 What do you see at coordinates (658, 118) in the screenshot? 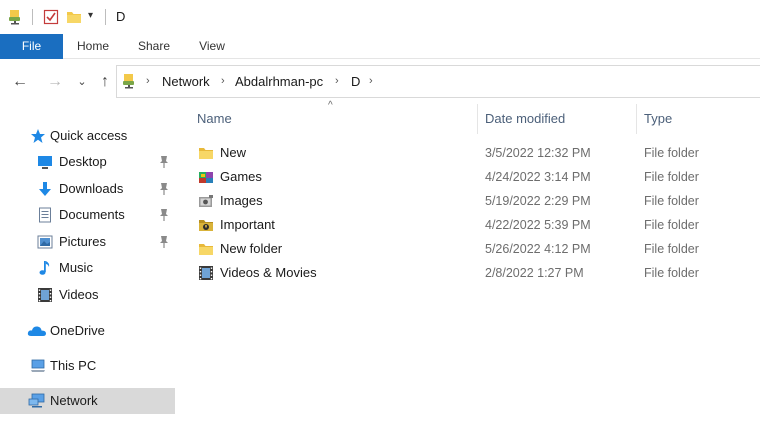
I see `column-header-type: Type` at bounding box center [658, 118].